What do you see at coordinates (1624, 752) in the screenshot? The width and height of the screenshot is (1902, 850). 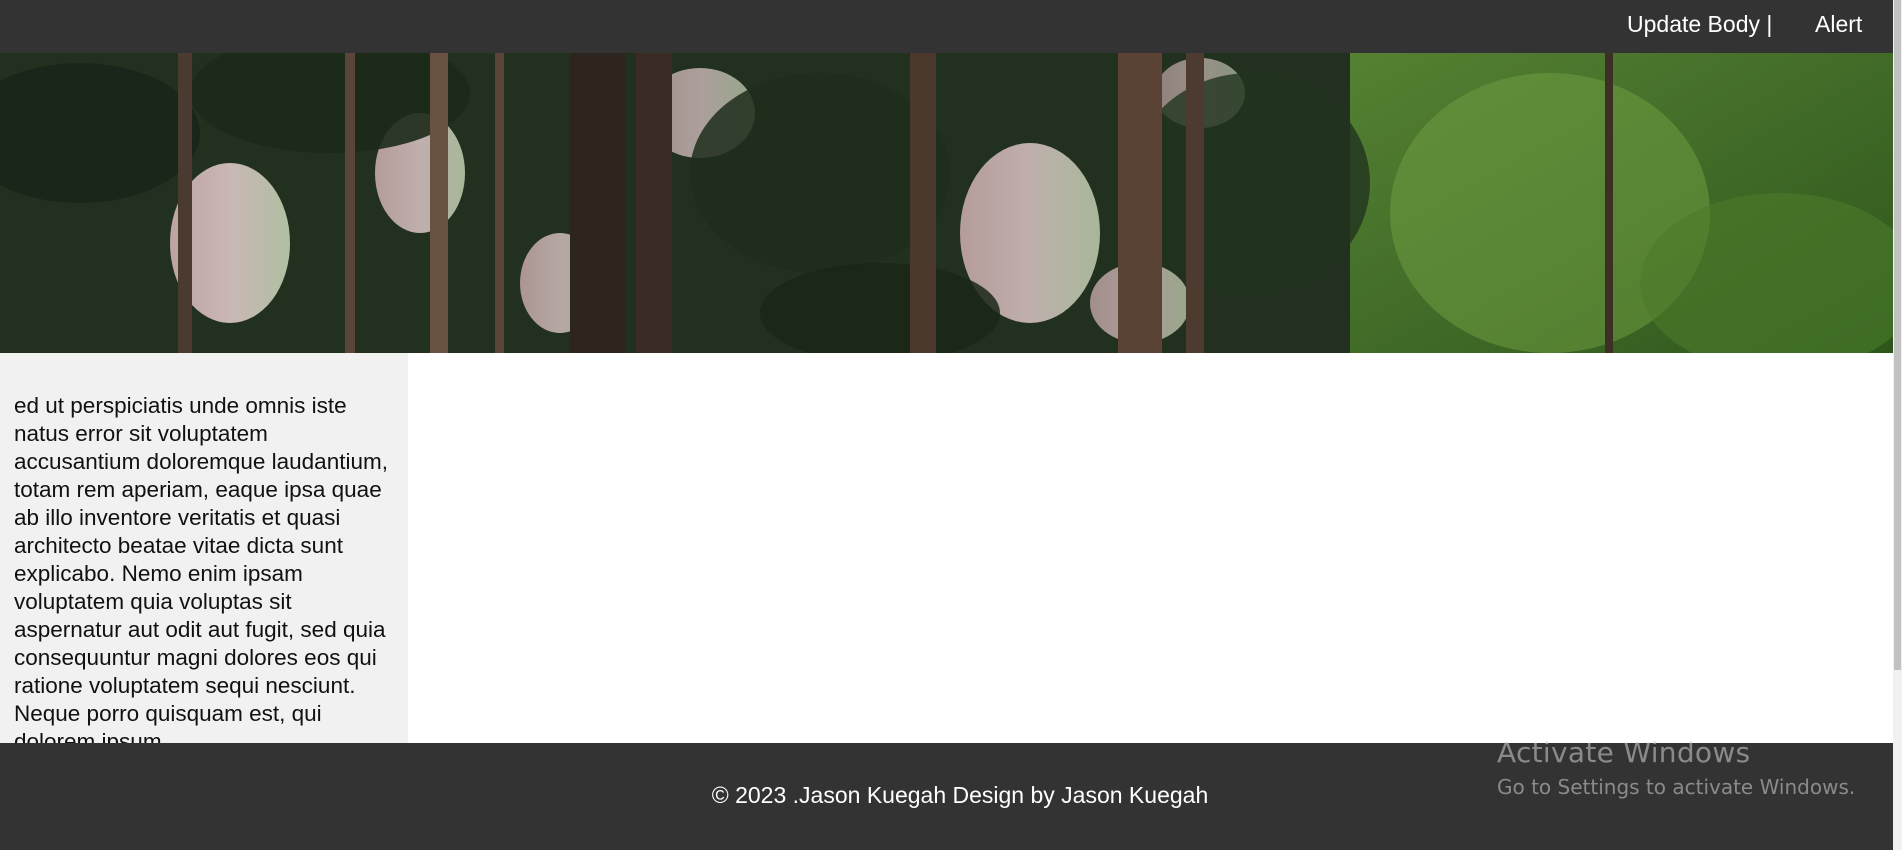 I see `activate-windows-title: Activate Windows` at bounding box center [1624, 752].